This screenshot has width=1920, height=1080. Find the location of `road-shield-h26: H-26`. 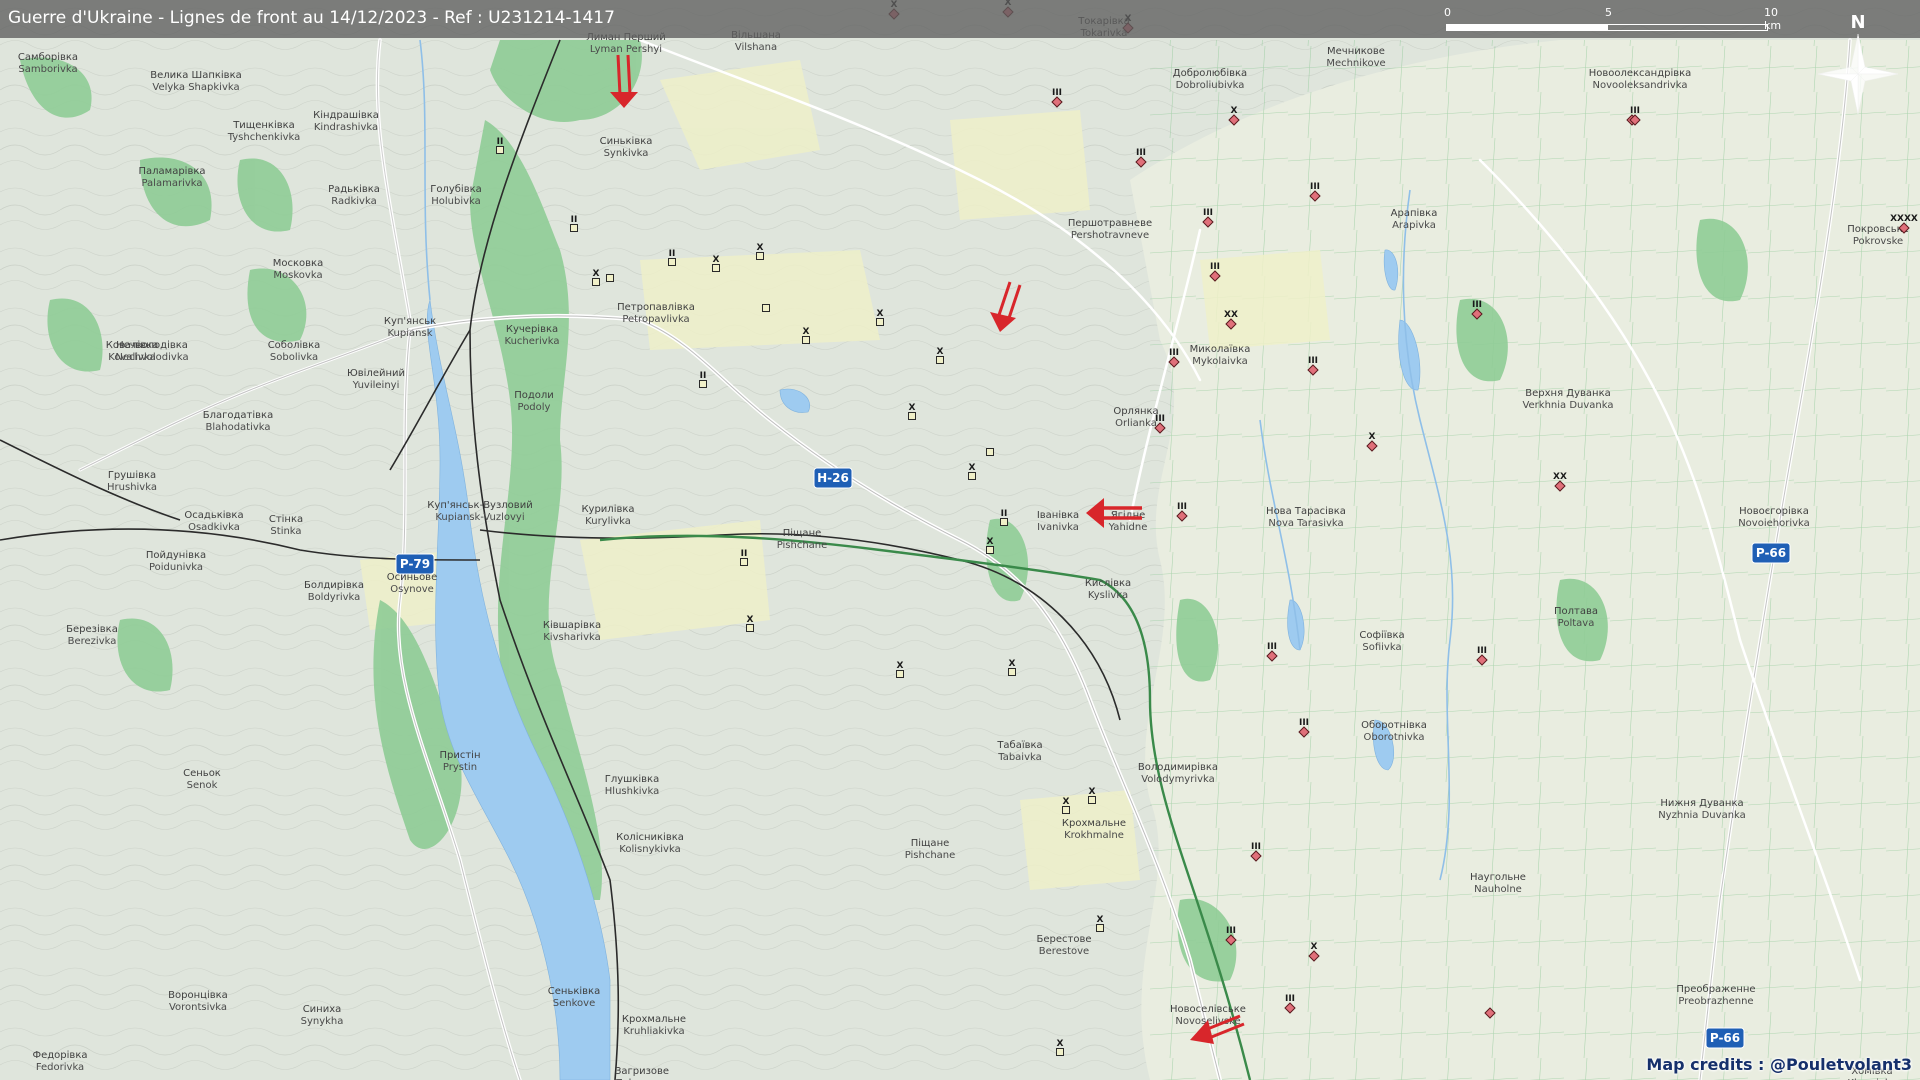

road-shield-h26: H-26 is located at coordinates (833, 478).